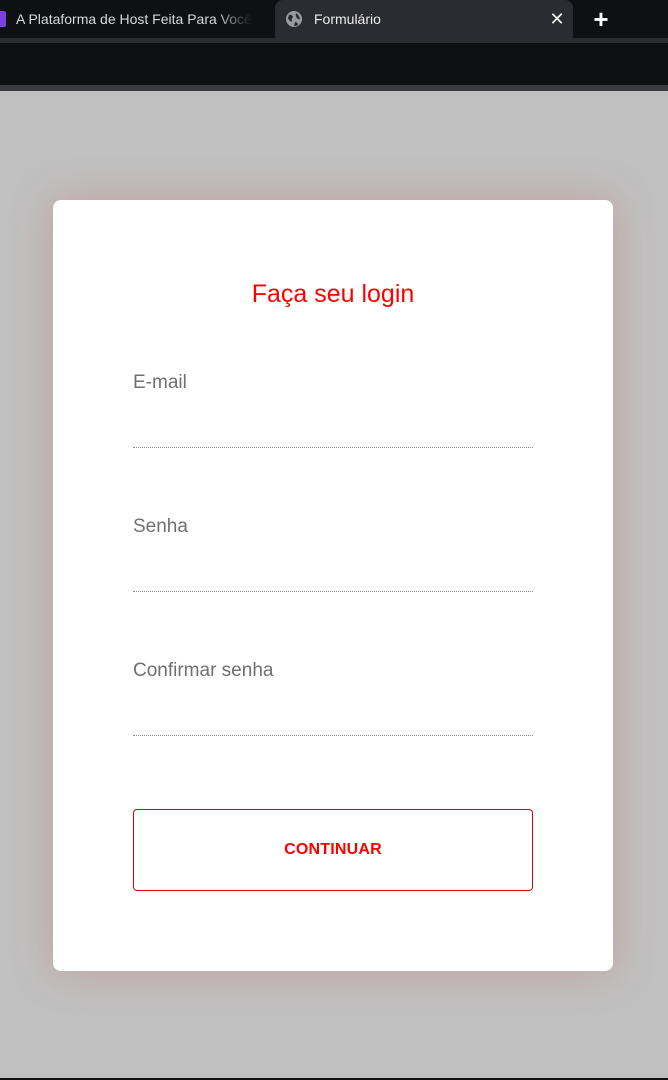 The image size is (668, 1080). I want to click on password-field, so click(333, 574).